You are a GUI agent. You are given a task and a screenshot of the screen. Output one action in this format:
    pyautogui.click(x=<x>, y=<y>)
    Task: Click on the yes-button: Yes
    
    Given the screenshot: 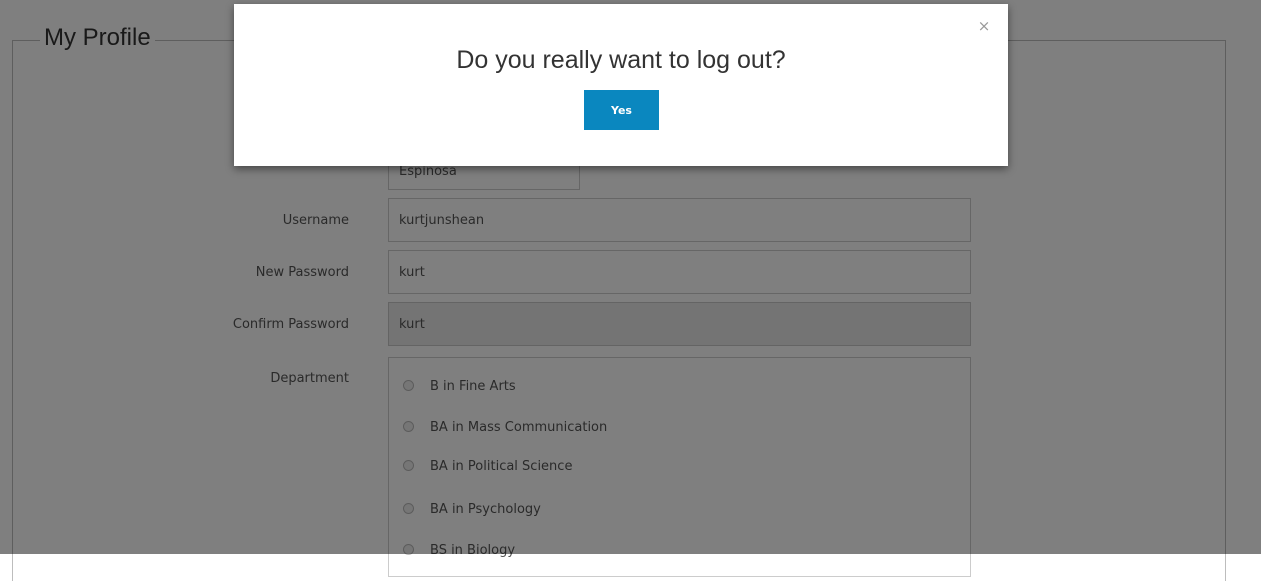 What is the action you would take?
    pyautogui.click(x=621, y=110)
    